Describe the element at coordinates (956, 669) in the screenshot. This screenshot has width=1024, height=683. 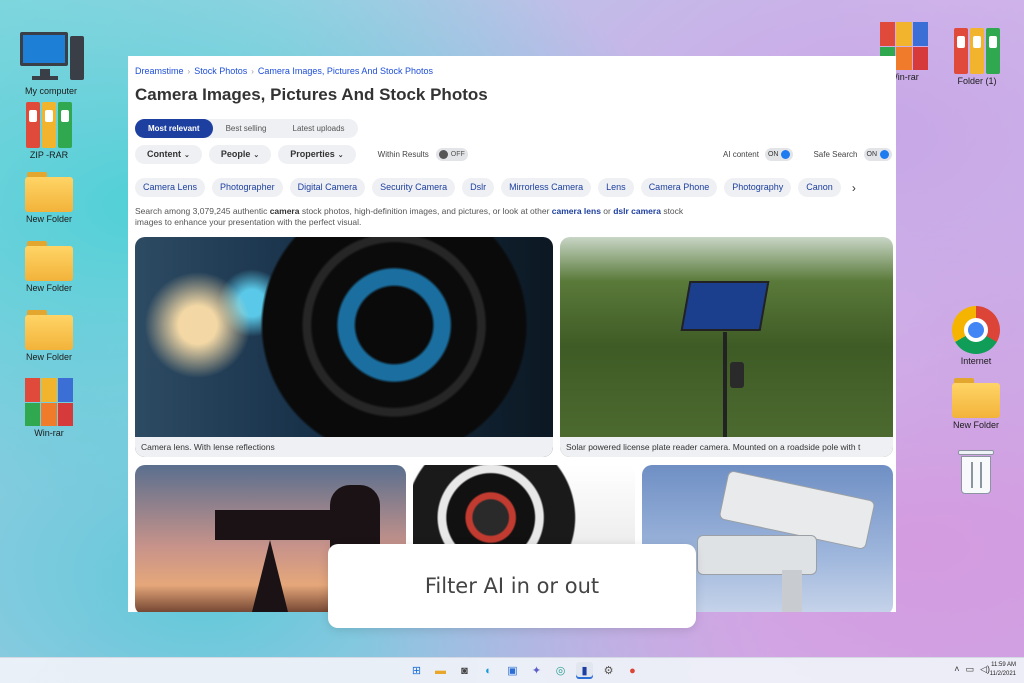
I see `chevron-up-icon: ˄` at that location.